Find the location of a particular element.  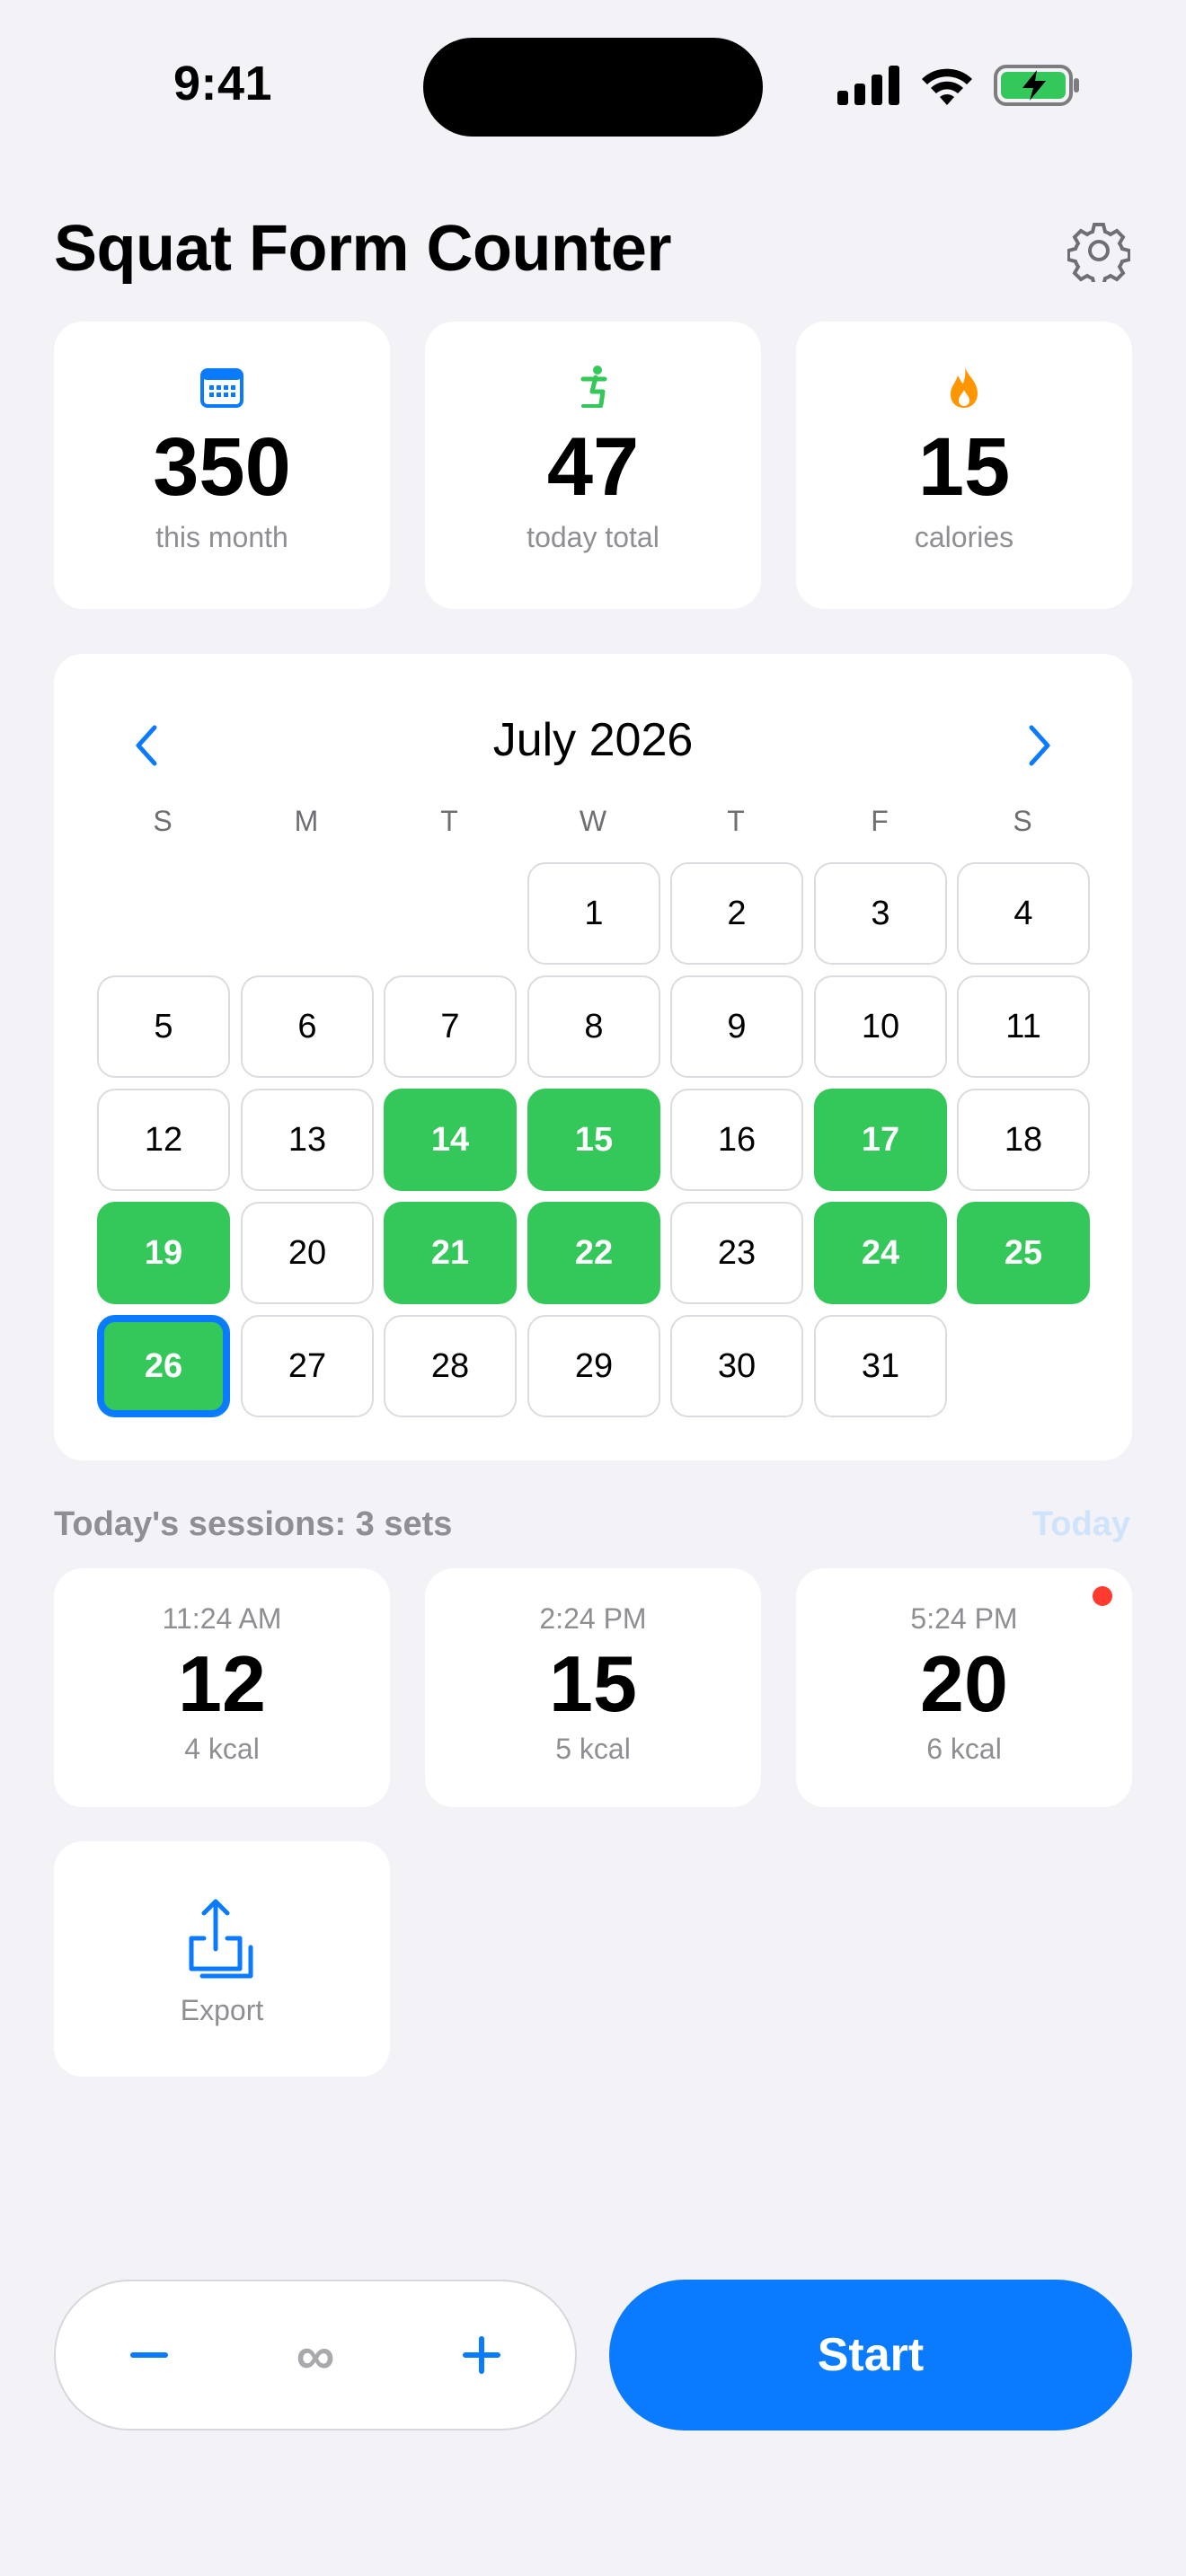

calendar-day: 27 is located at coordinates (307, 1366).